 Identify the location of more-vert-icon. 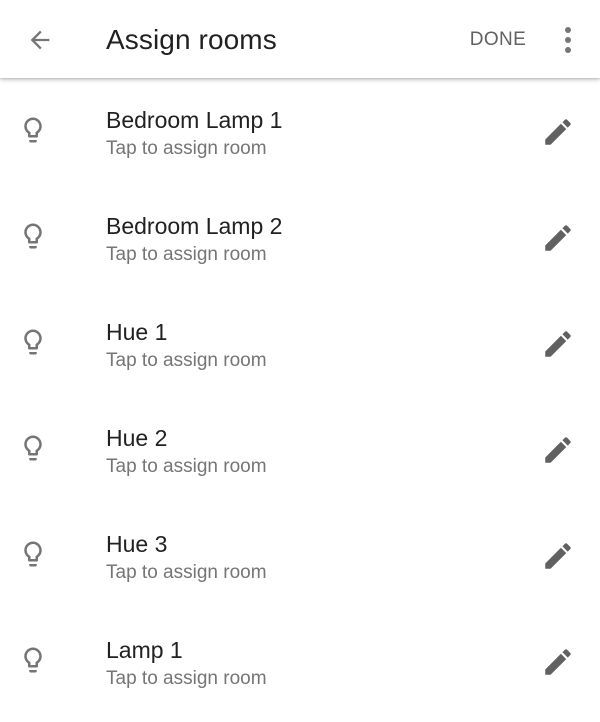
(568, 40).